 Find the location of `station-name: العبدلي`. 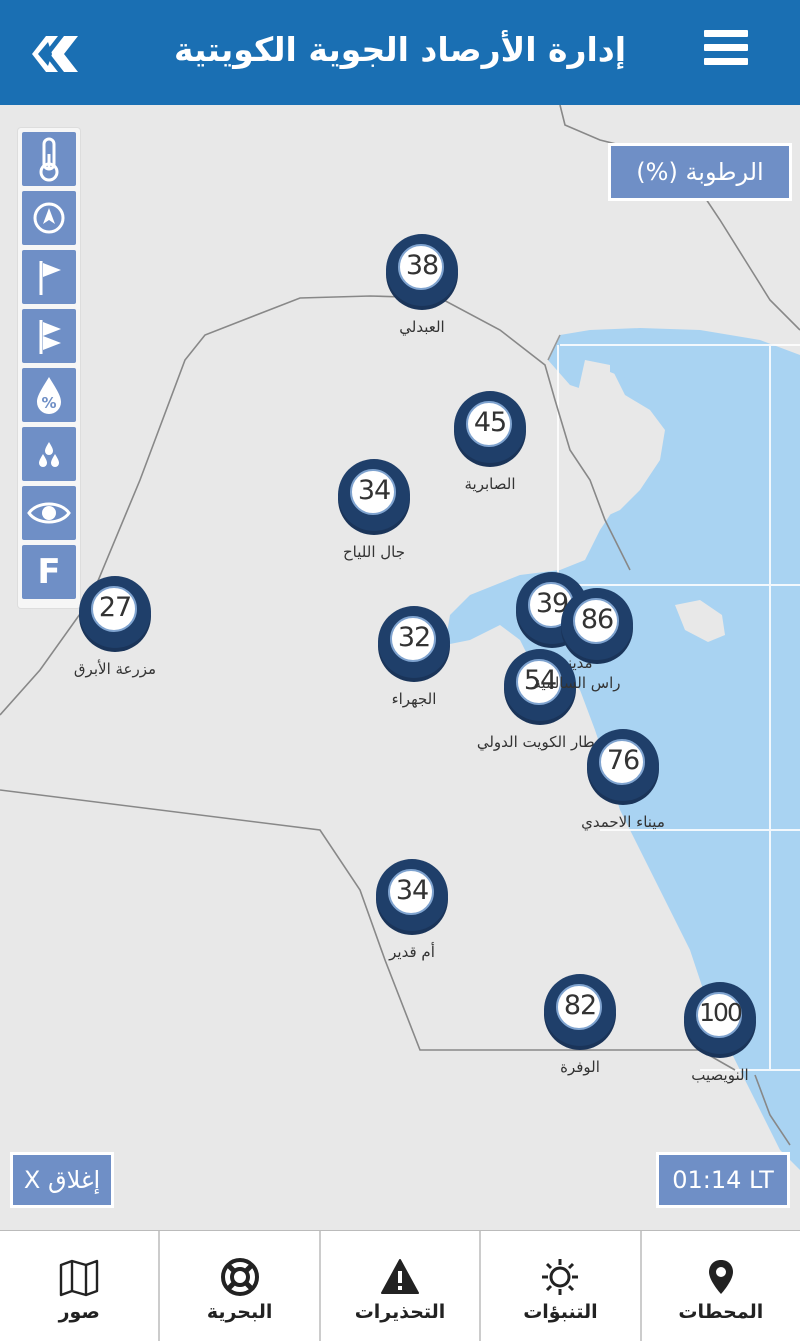

station-name: العبدلي is located at coordinates (422, 327).